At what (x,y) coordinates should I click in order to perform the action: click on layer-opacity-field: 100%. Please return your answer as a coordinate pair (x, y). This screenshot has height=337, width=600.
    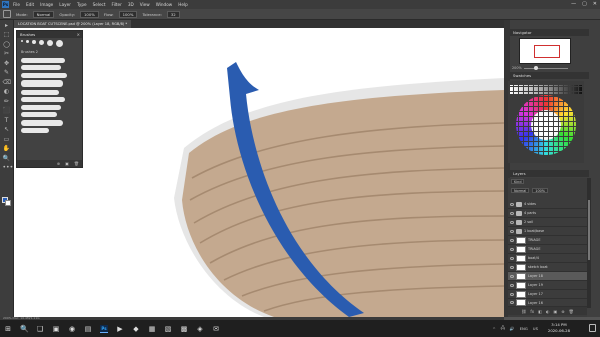
    Looking at the image, I should click on (540, 190).